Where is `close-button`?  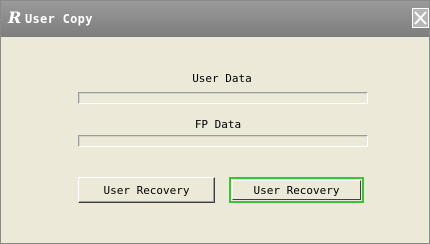 close-button is located at coordinates (420, 18).